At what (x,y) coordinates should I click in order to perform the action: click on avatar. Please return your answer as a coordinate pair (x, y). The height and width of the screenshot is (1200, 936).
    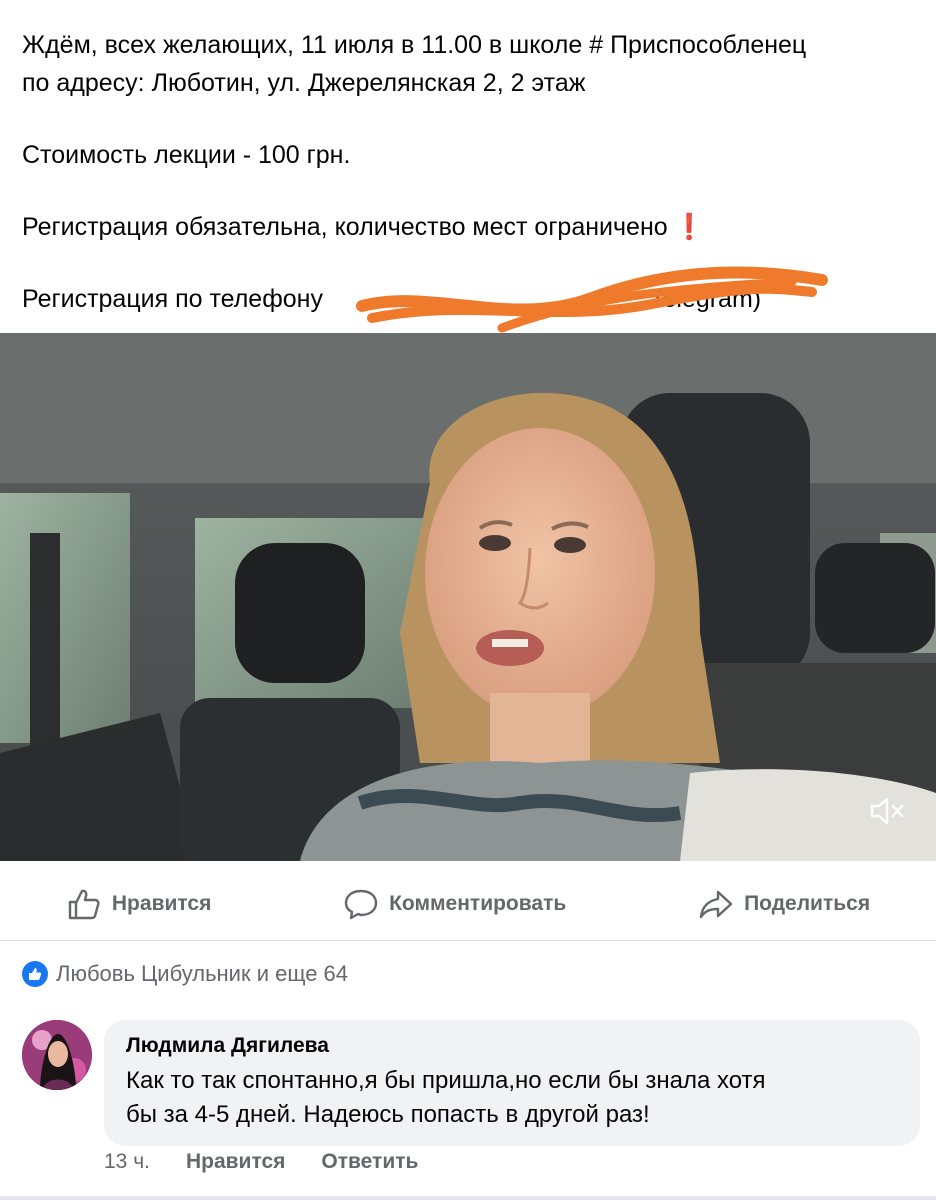
    Looking at the image, I should click on (57, 1055).